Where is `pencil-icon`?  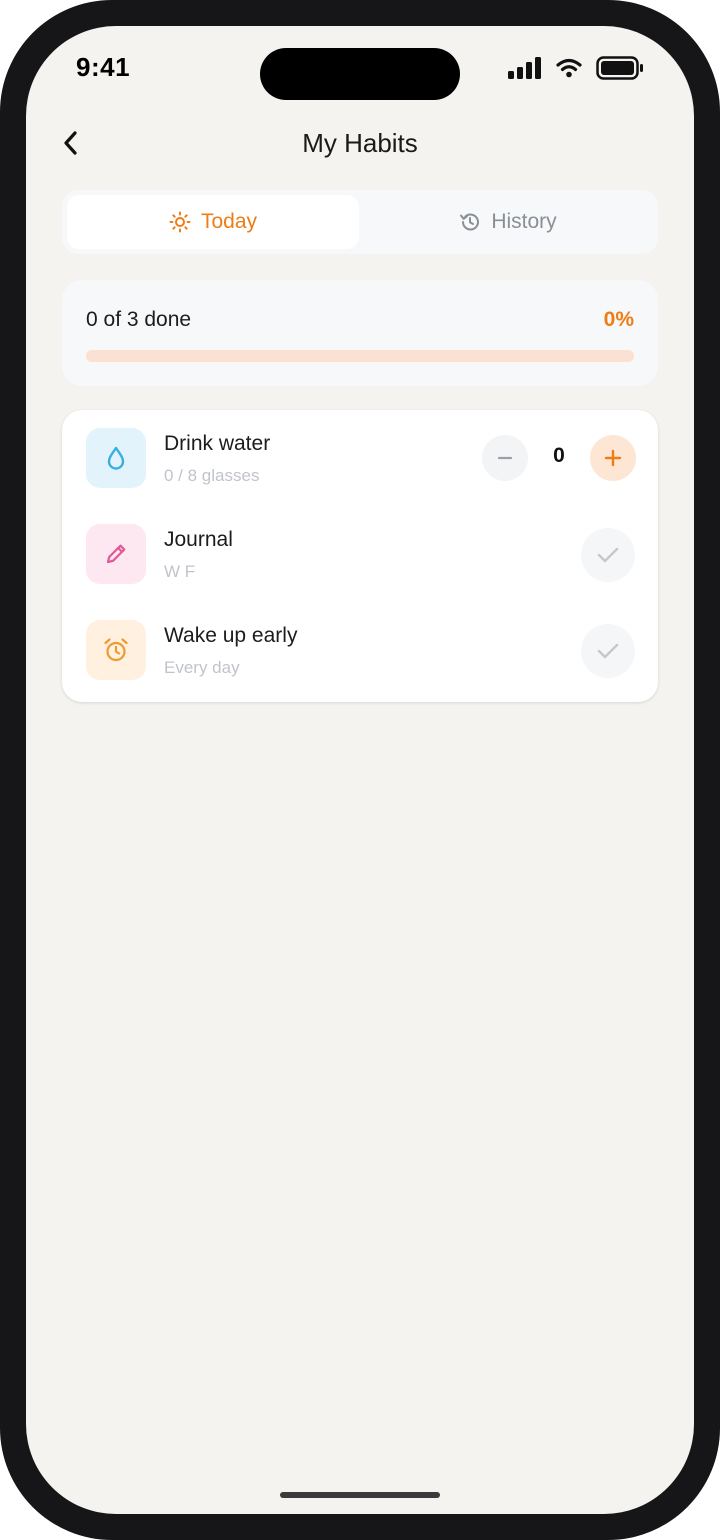
pencil-icon is located at coordinates (116, 554).